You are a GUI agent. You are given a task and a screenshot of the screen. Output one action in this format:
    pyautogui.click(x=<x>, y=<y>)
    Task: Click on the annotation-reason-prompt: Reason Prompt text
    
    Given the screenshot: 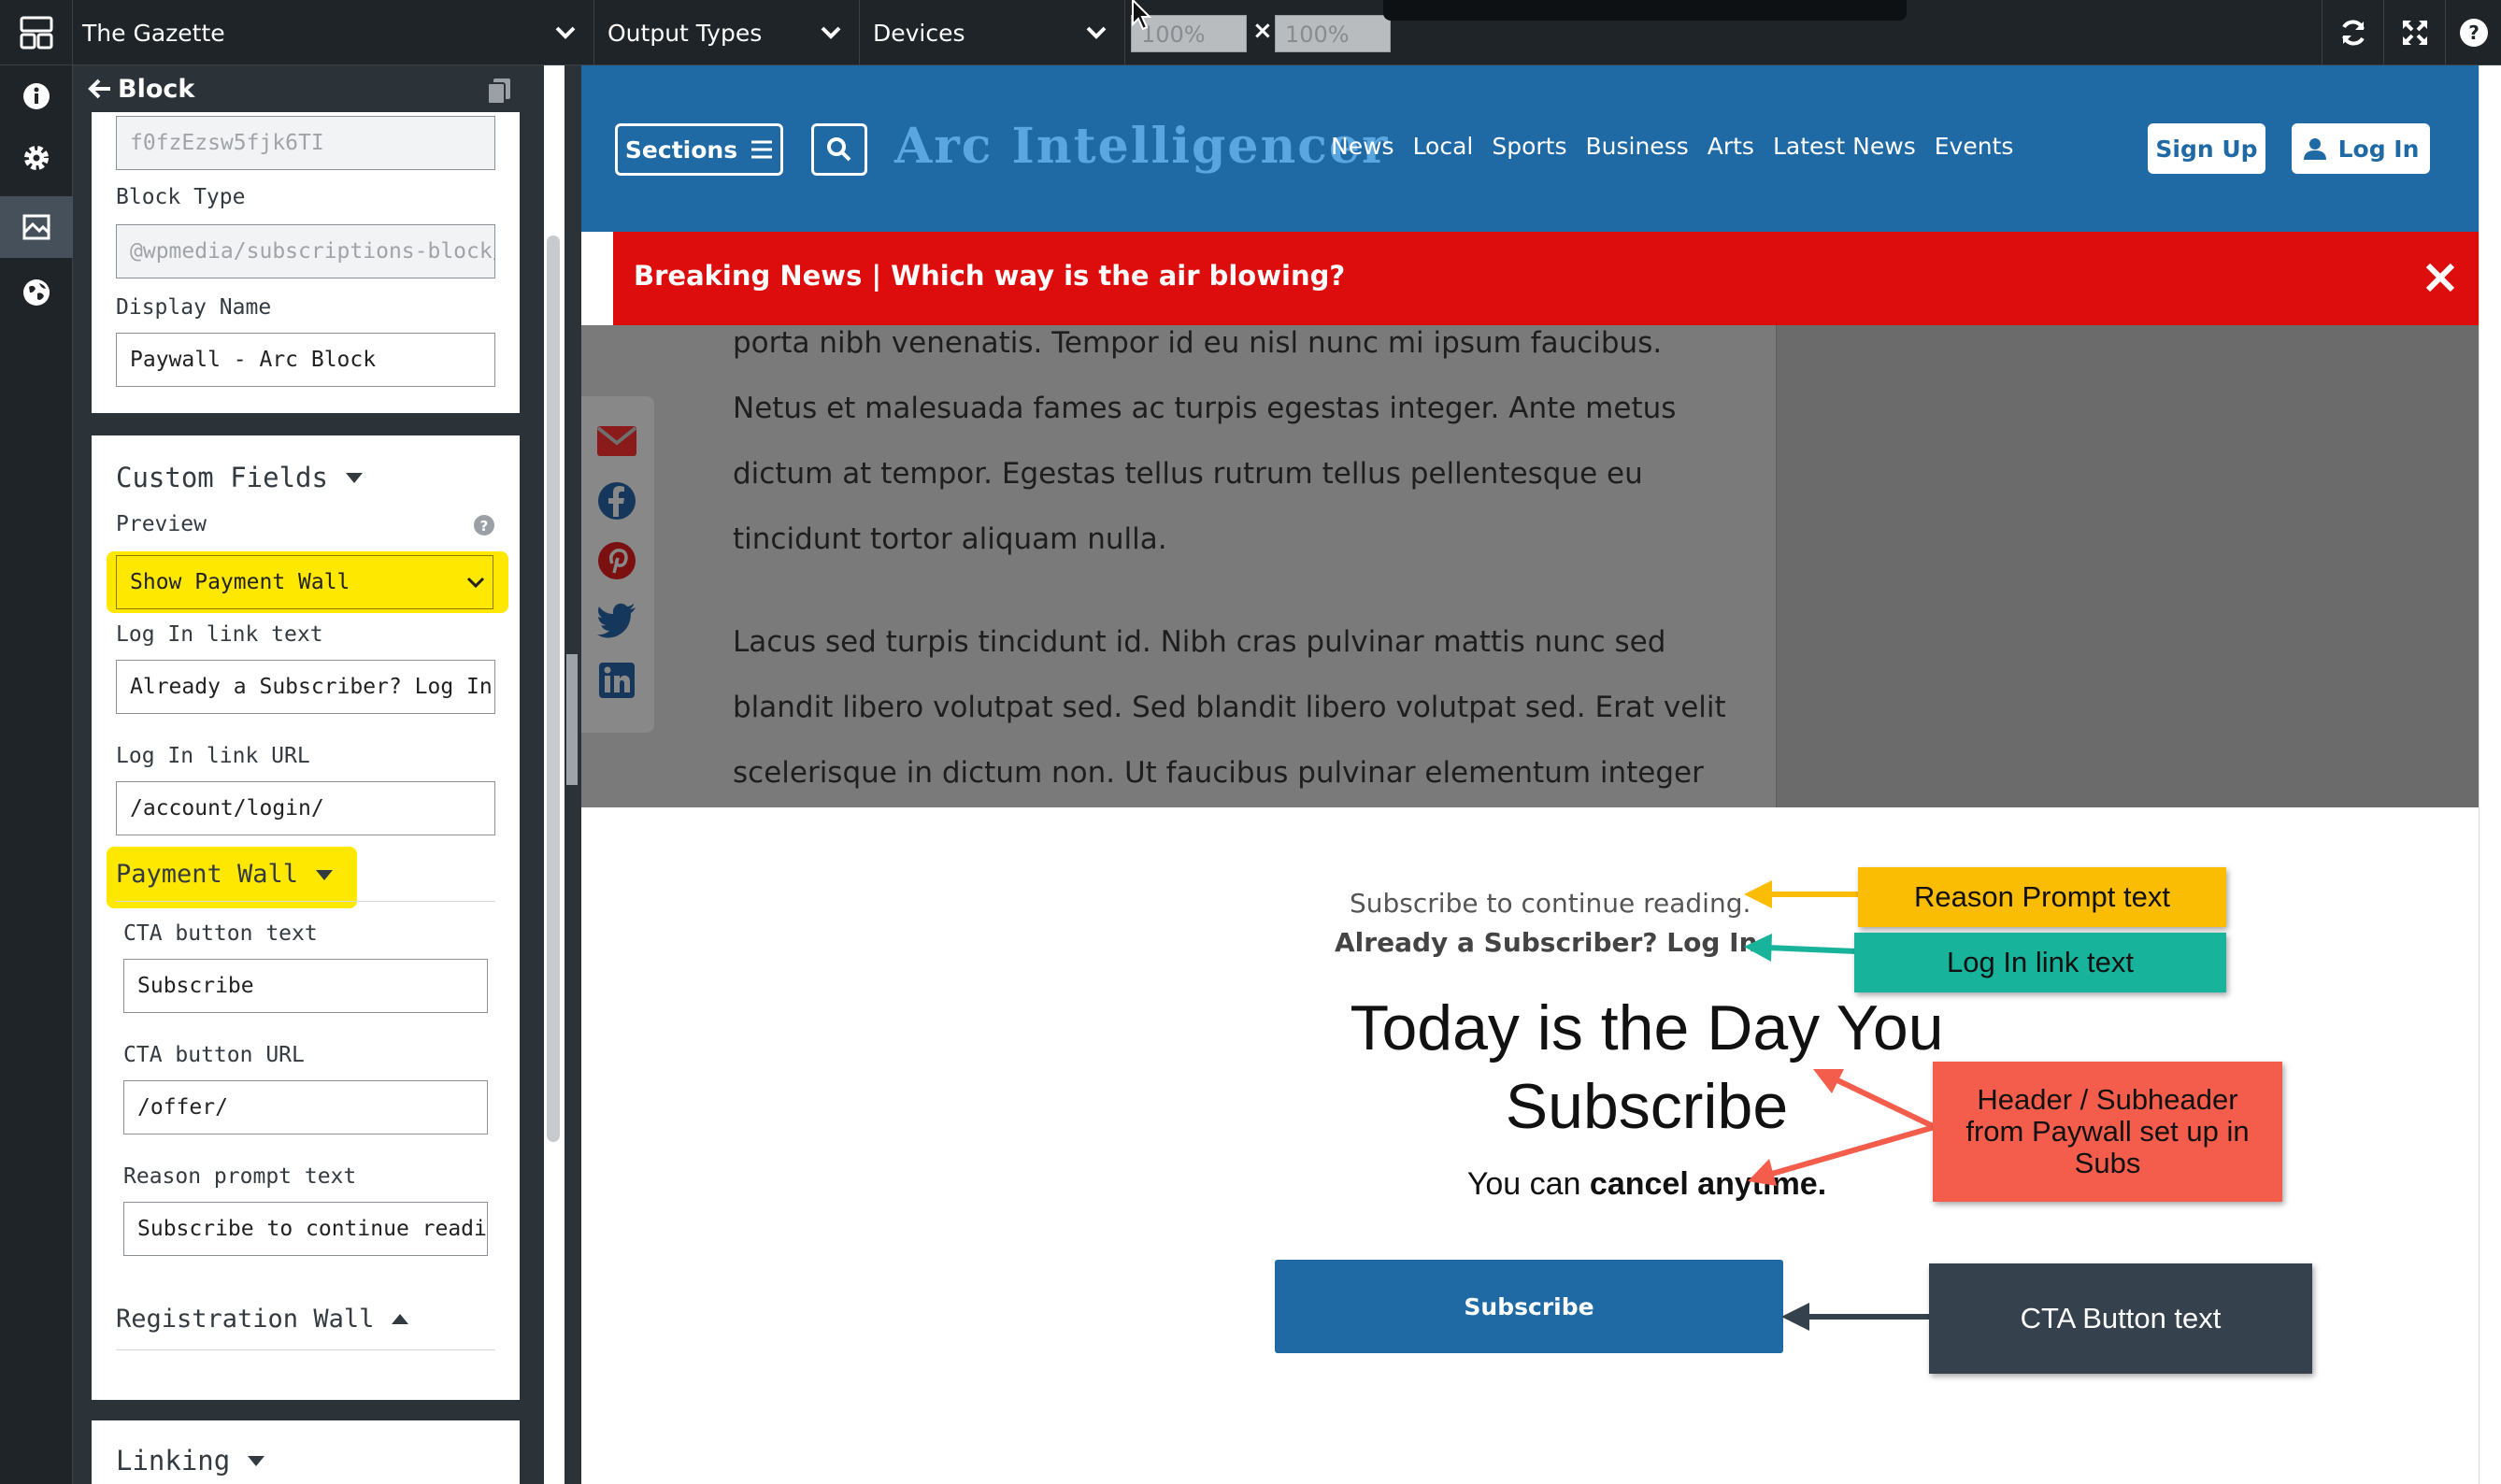 What is the action you would take?
    pyautogui.click(x=2042, y=897)
    